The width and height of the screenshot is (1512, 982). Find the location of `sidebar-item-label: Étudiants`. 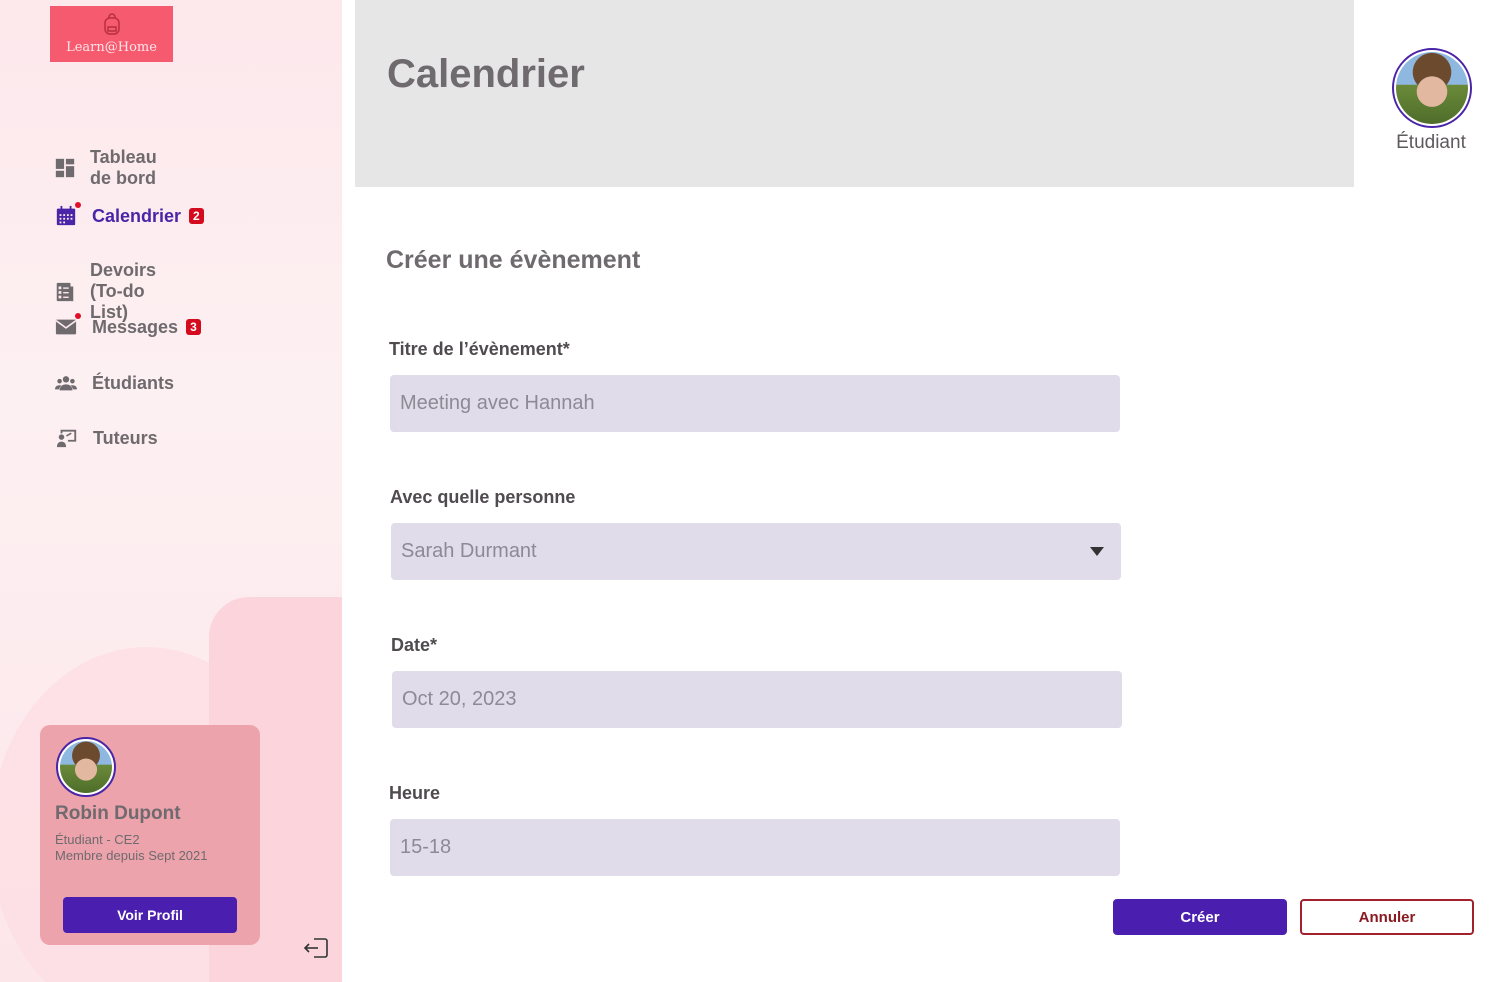

sidebar-item-label: Étudiants is located at coordinates (133, 382).